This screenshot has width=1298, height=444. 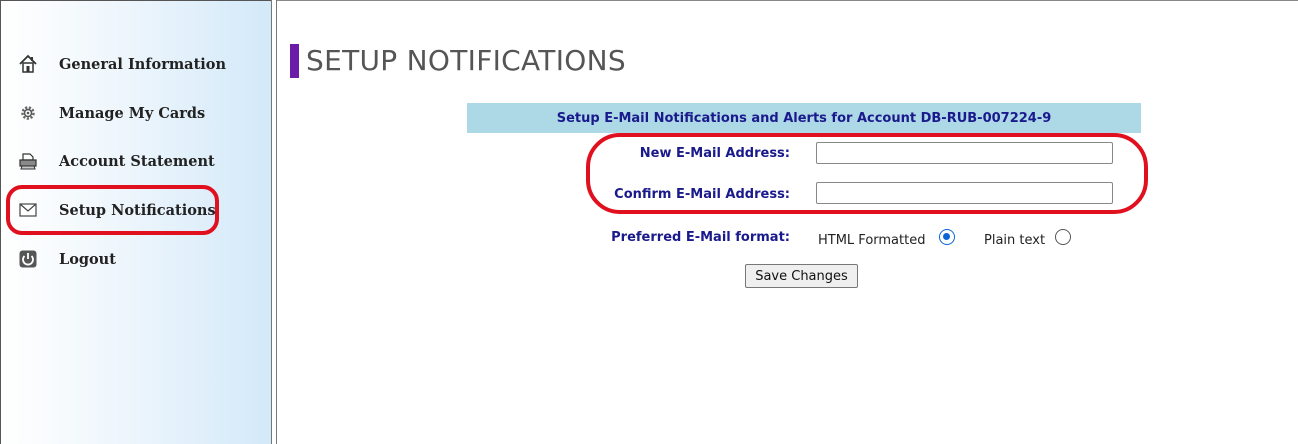 I want to click on frame-top-border, so click(x=787, y=0).